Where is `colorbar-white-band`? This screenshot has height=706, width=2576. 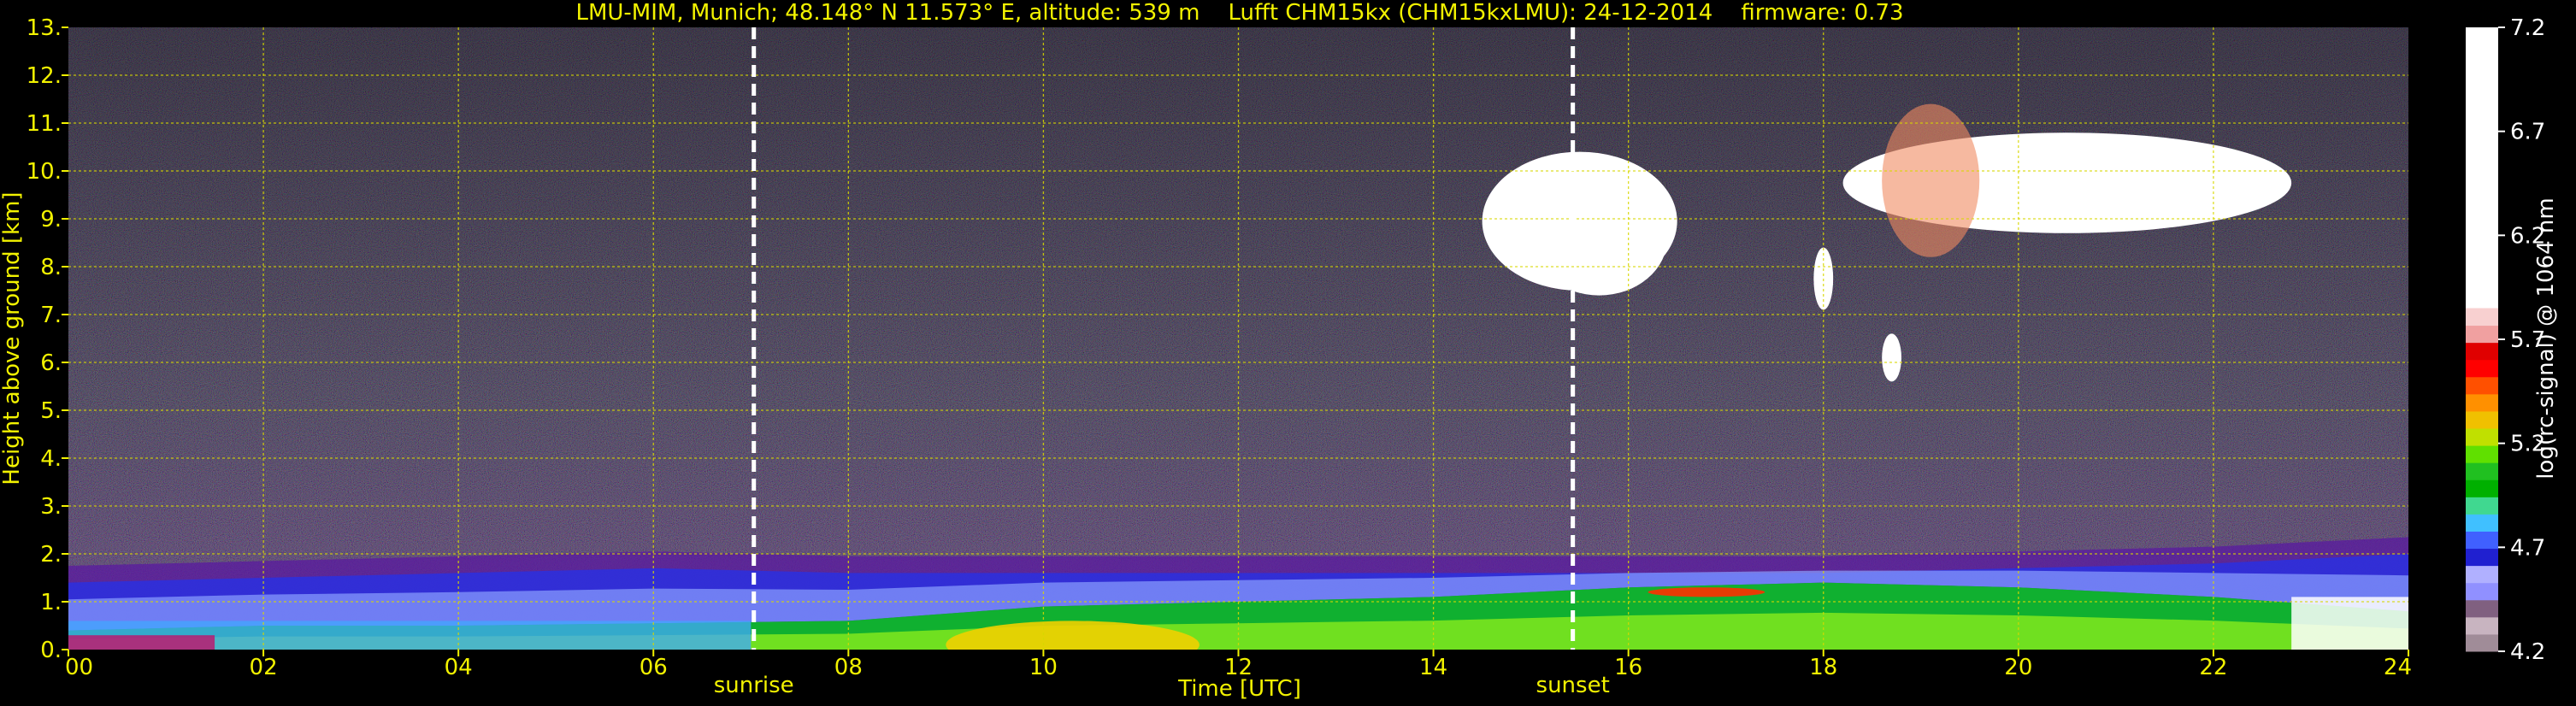 colorbar-white-band is located at coordinates (2482, 168).